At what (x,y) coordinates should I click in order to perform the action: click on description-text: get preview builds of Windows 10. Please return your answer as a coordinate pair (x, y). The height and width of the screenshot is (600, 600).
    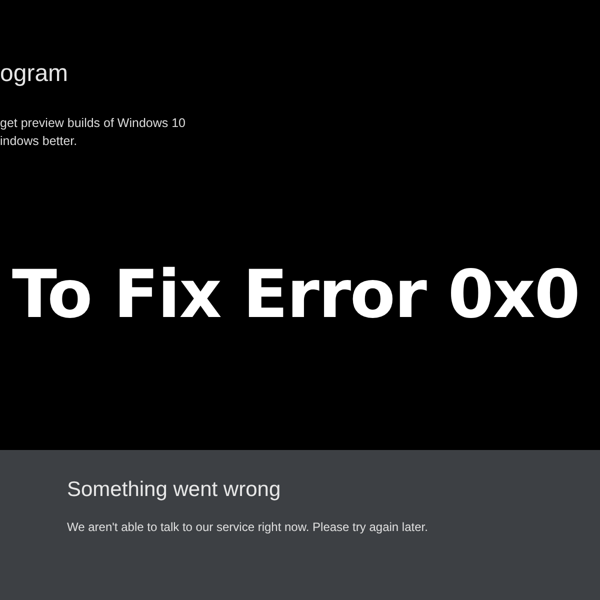
    Looking at the image, I should click on (93, 123).